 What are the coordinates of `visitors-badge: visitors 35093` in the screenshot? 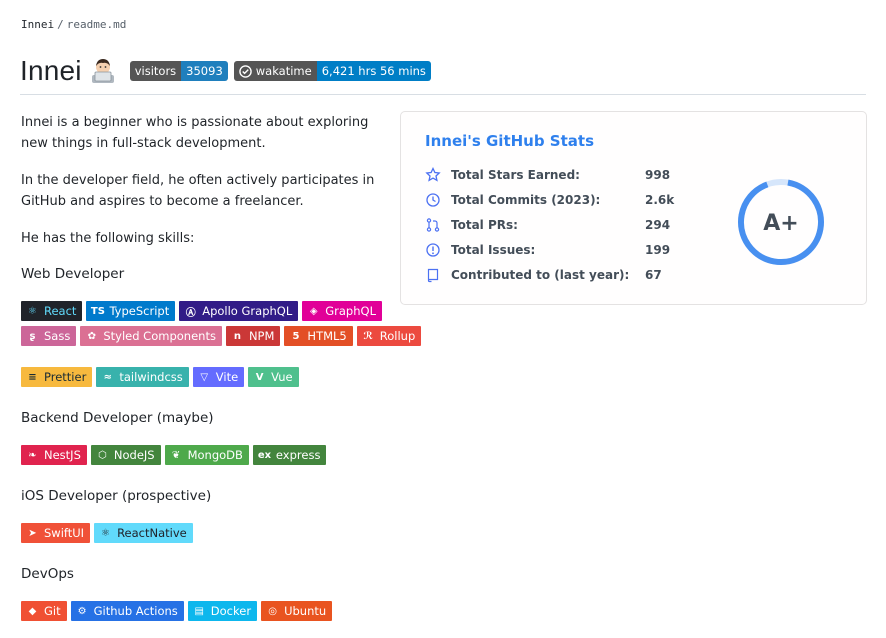 It's located at (178, 71).